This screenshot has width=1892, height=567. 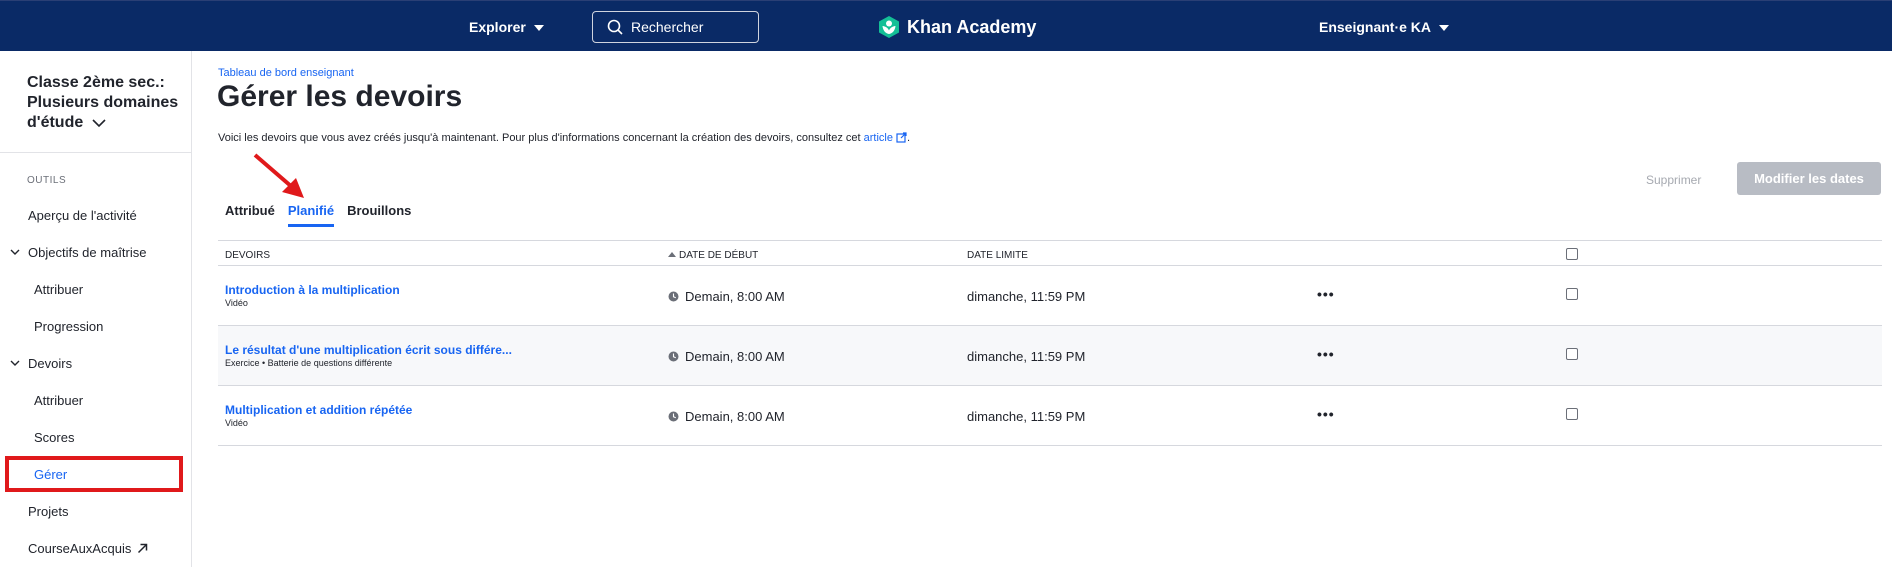 I want to click on user-label: Enseignant·e KA, so click(x=1375, y=27).